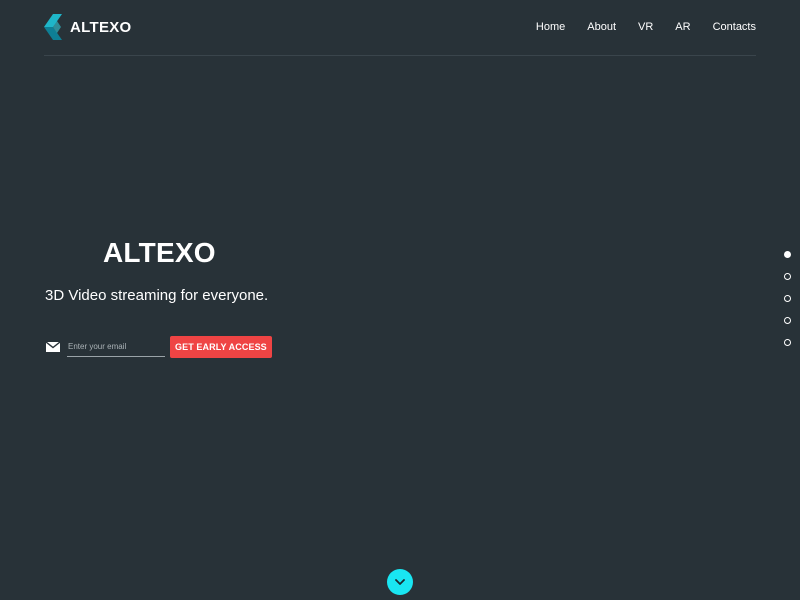 This screenshot has height=600, width=800. What do you see at coordinates (682, 27) in the screenshot?
I see `nav-item-ar: AR` at bounding box center [682, 27].